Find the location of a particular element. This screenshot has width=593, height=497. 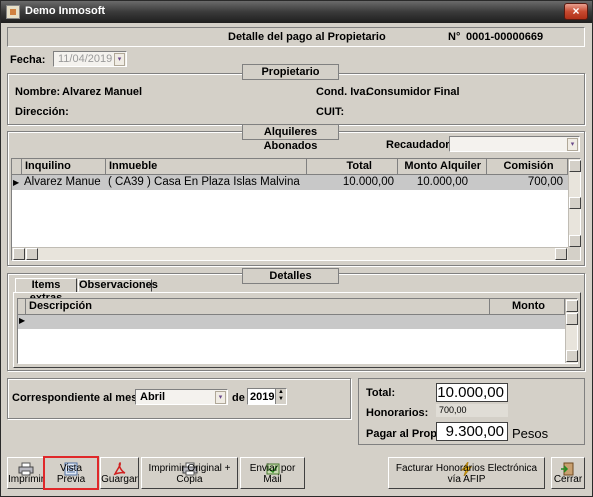

vista-previa-button: Vista Previa is located at coordinates (71, 473).